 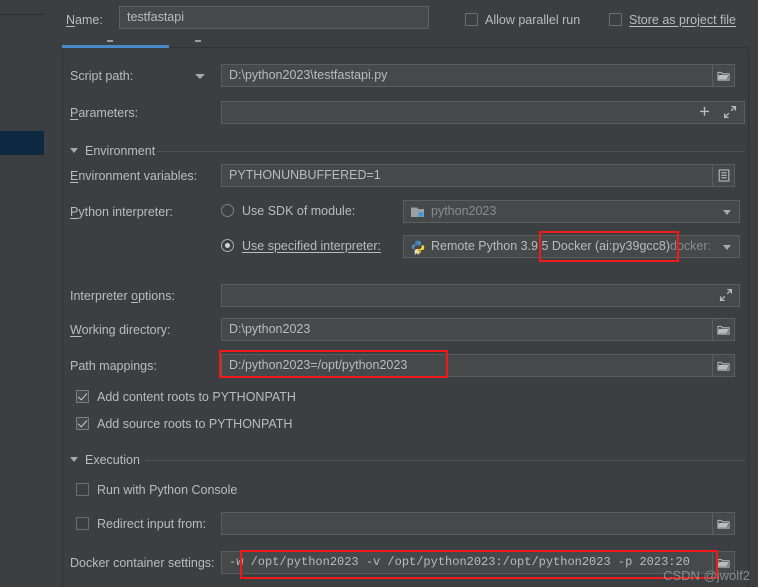 I want to click on environment-section-header: Environment, so click(x=112, y=151).